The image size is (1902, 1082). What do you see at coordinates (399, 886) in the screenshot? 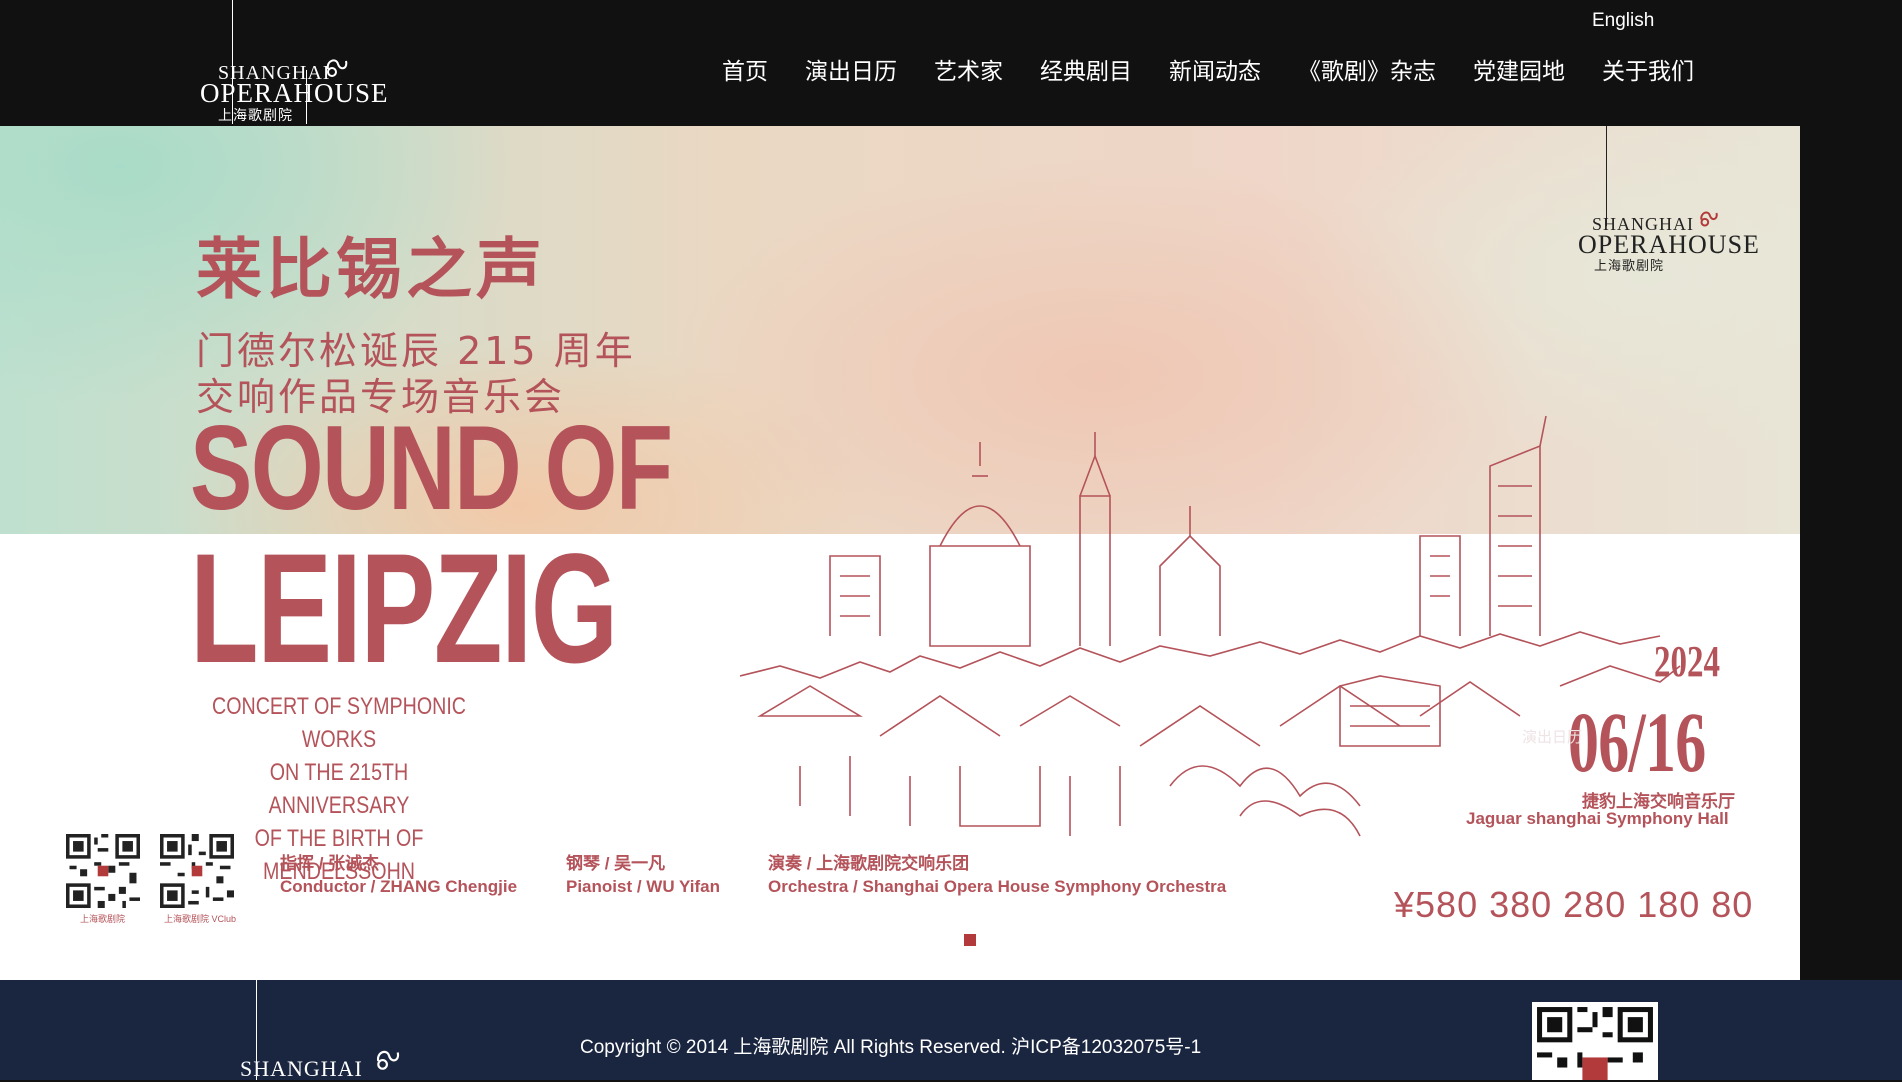
I see `credit-conductor-en: Conductor / ZHANG Chengjie` at bounding box center [399, 886].